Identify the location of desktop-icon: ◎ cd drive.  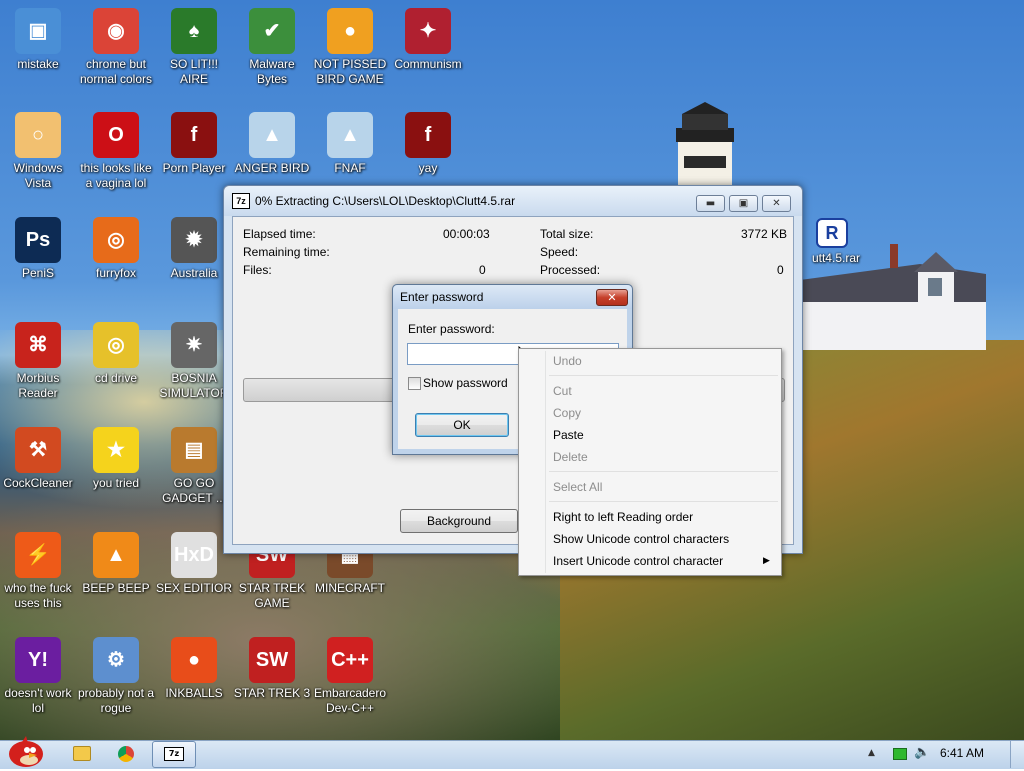
(116, 354).